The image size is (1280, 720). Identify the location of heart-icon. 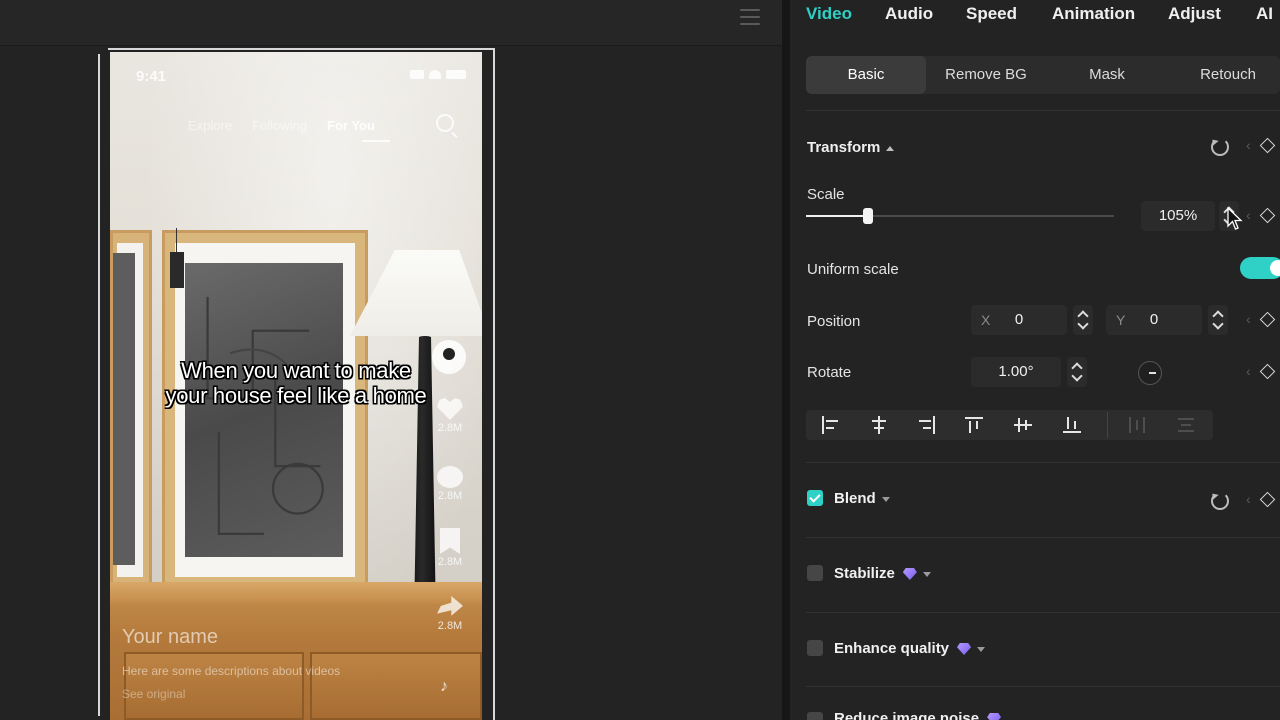
(450, 409).